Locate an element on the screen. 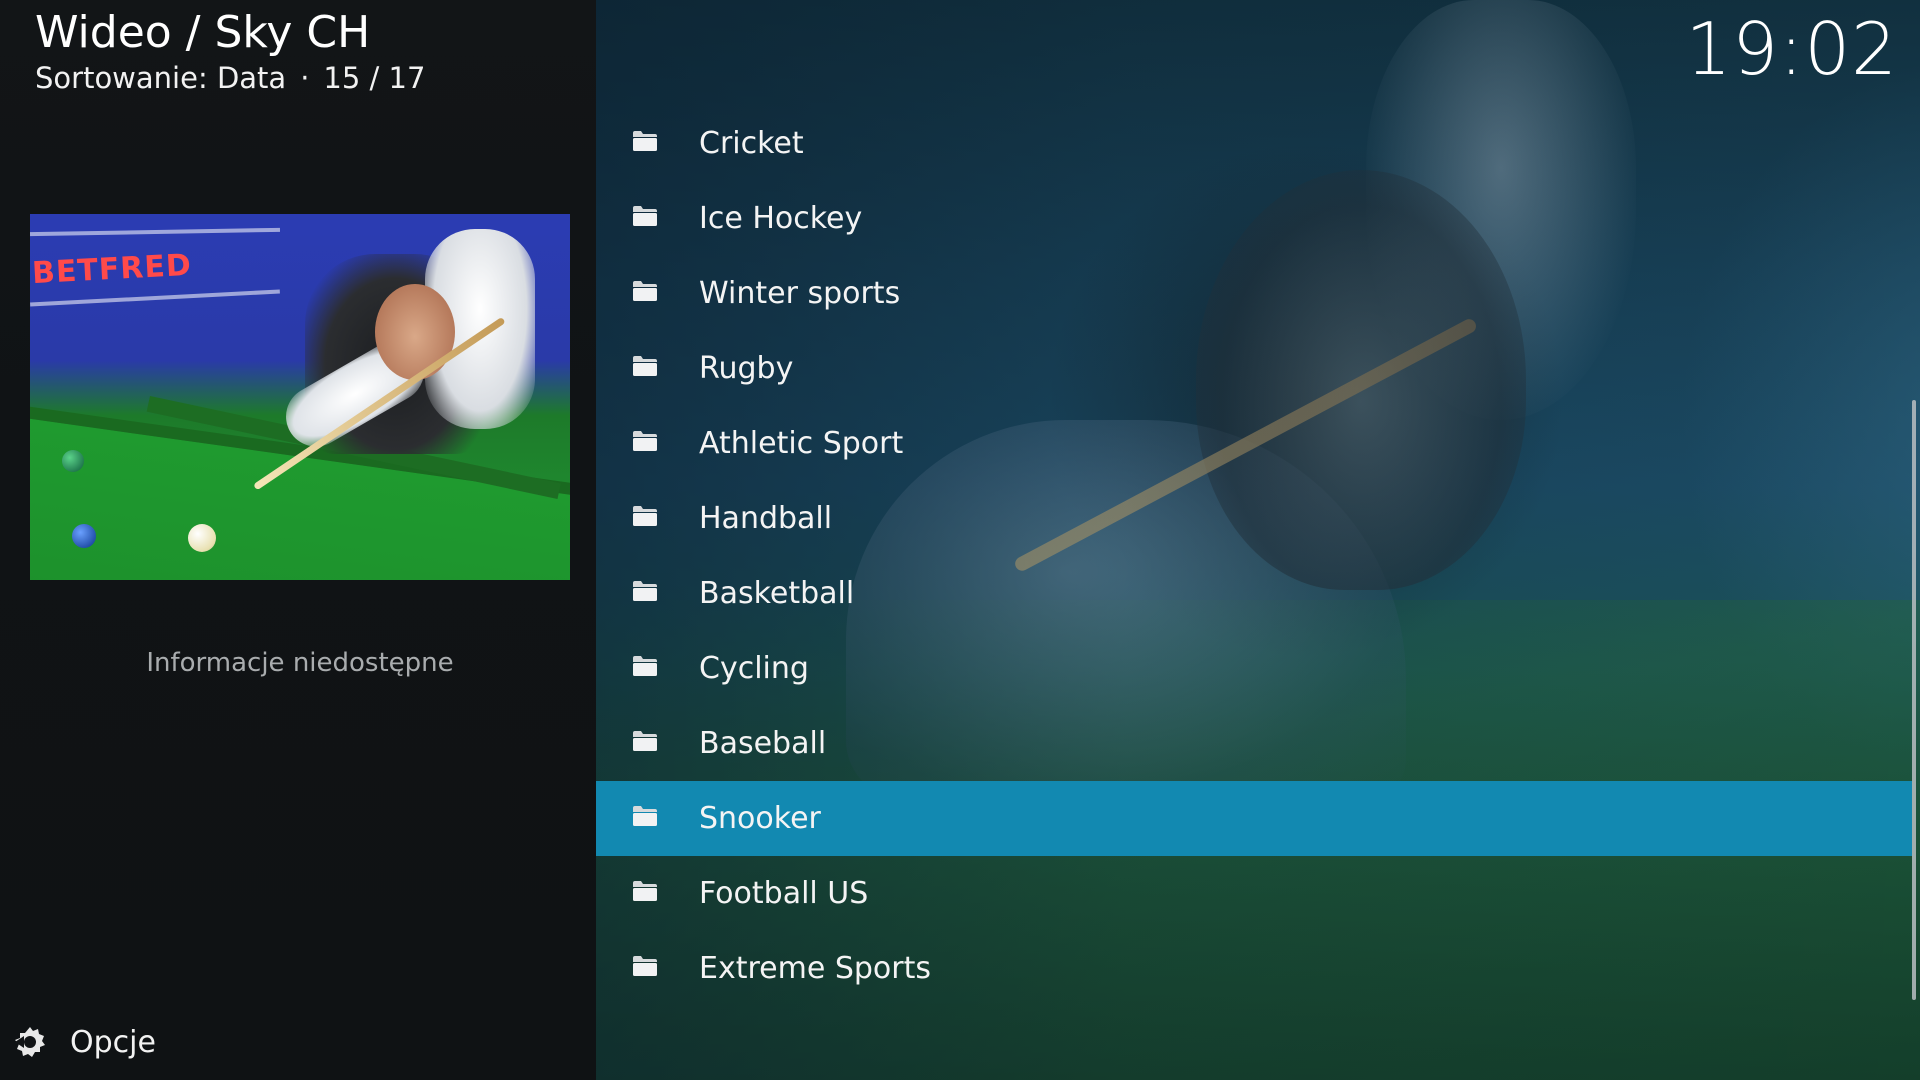 The height and width of the screenshot is (1080, 1920). sort-label: Sortowanie: Data is located at coordinates (161, 78).